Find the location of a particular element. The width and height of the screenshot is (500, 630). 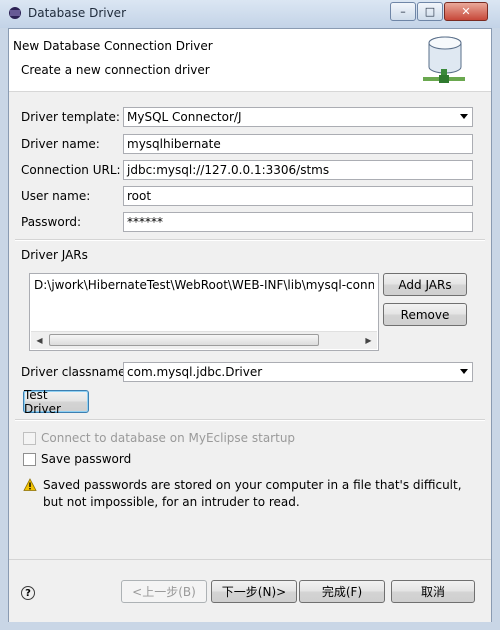

driver-classname-label: Driver classname: is located at coordinates (75, 372).